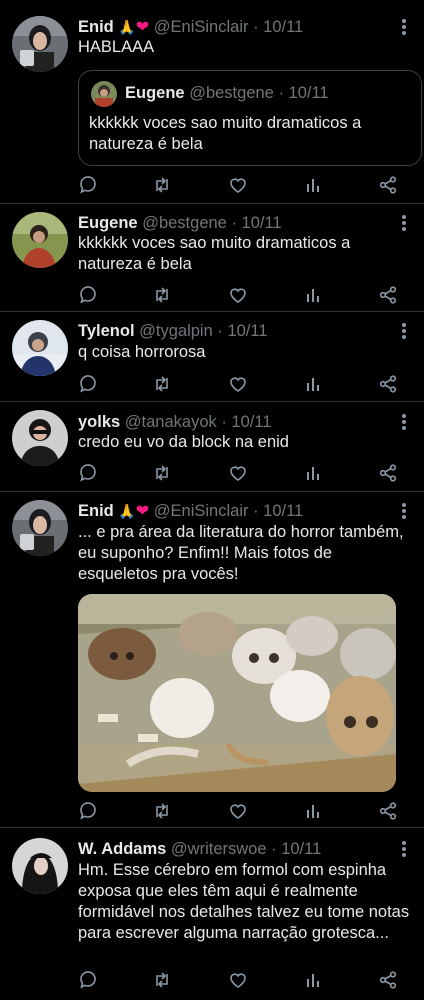  Describe the element at coordinates (183, 442) in the screenshot. I see `tweet-text: credo eu vo da block na enid` at that location.